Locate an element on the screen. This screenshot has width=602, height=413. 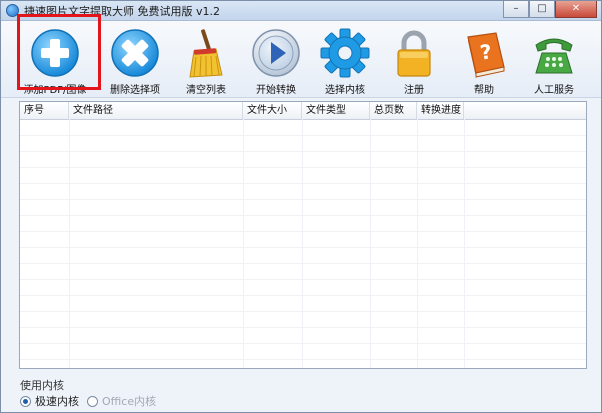
select-engine-button: 选择内核 is located at coordinates (345, 59).